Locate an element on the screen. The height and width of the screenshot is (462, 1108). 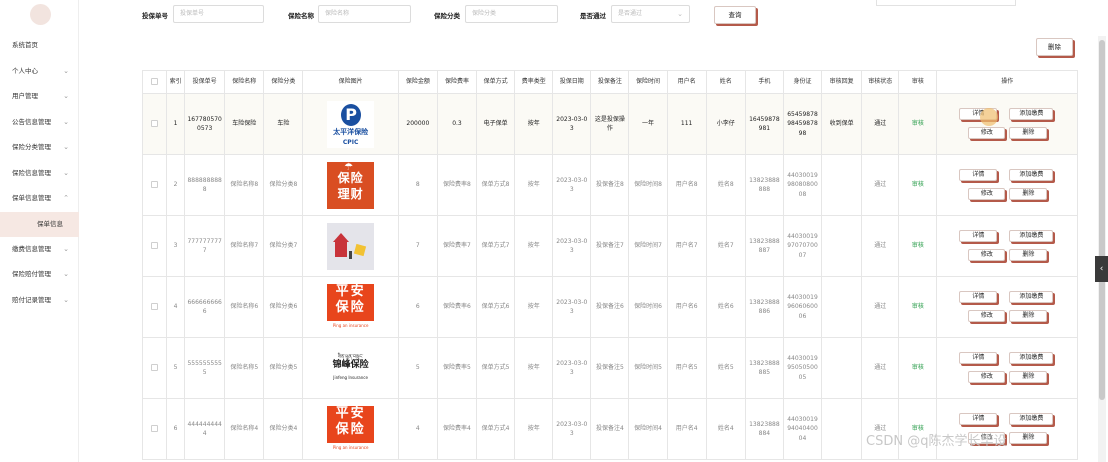
column-header: 投保备注 is located at coordinates (610, 82).